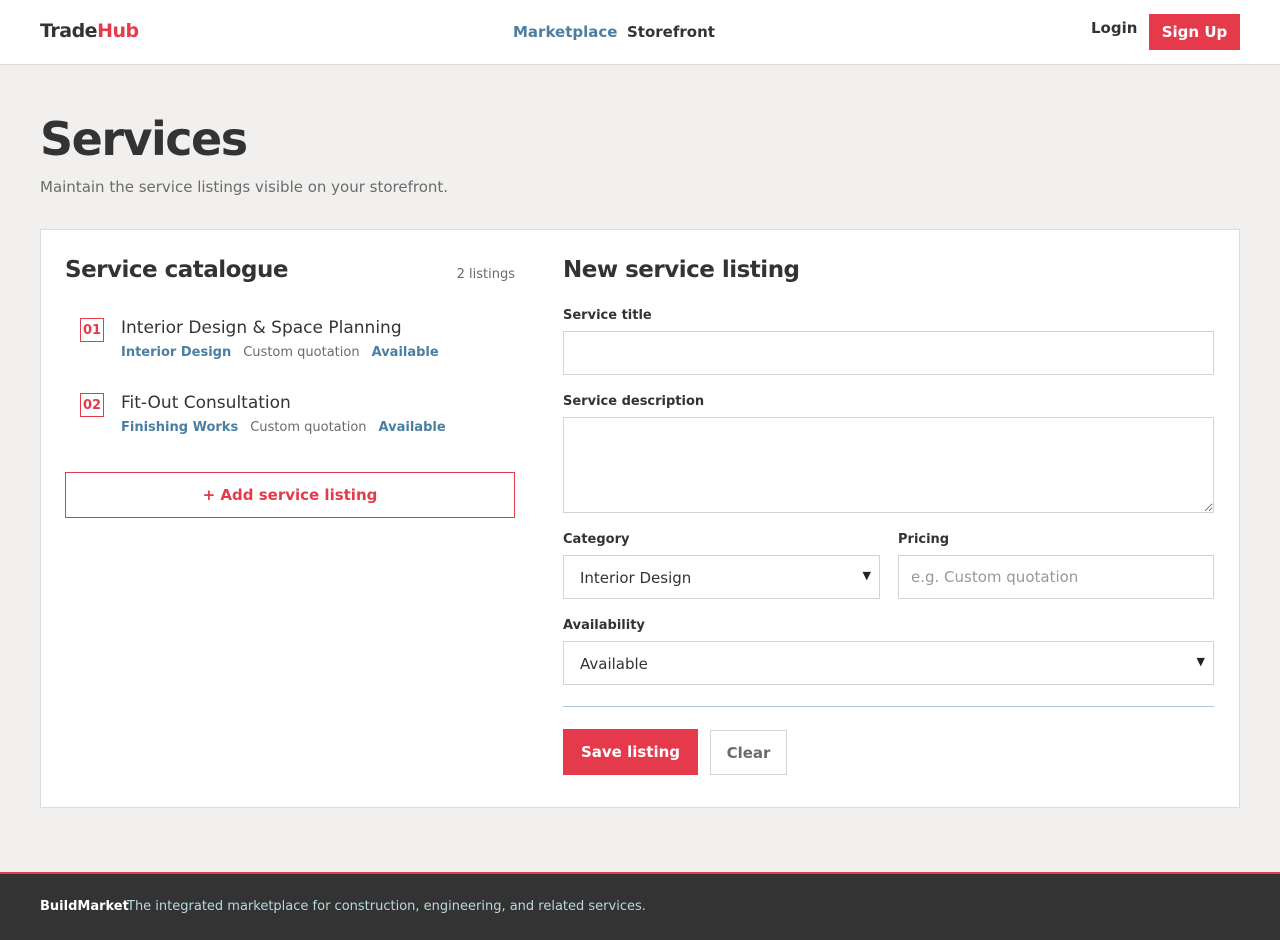 The width and height of the screenshot is (1280, 940). I want to click on category-selected-value: Interior Design, so click(636, 578).